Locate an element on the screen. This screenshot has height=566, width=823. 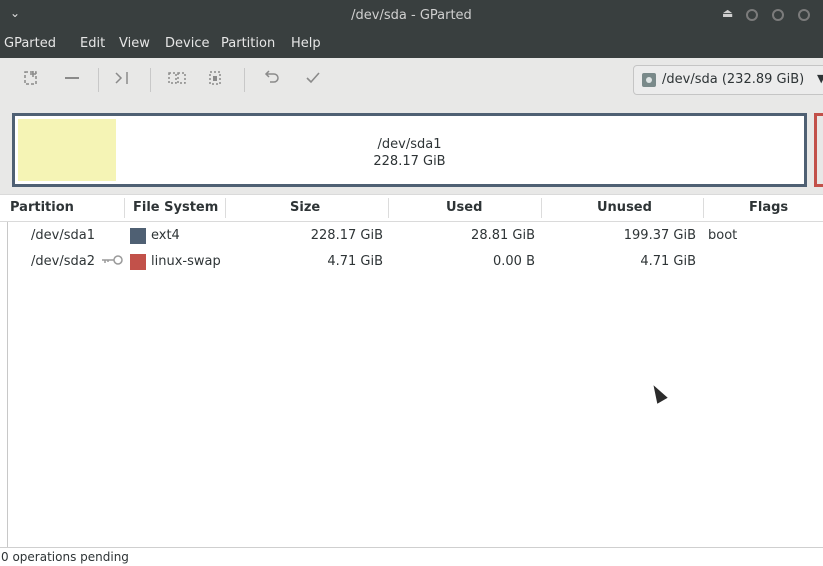
menu-device: Device is located at coordinates (187, 43).